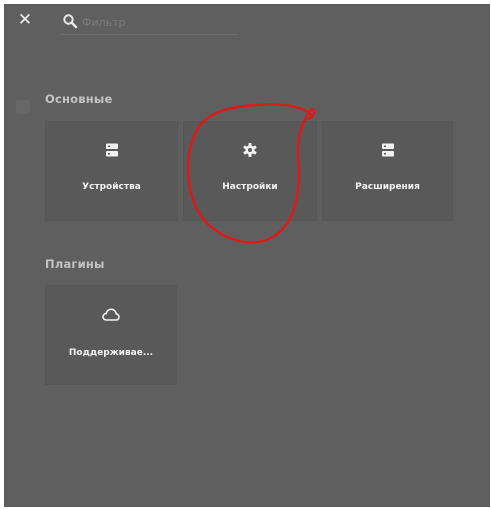 Image resolution: width=491 pixels, height=509 pixels. I want to click on close-icon: ✕, so click(25, 20).